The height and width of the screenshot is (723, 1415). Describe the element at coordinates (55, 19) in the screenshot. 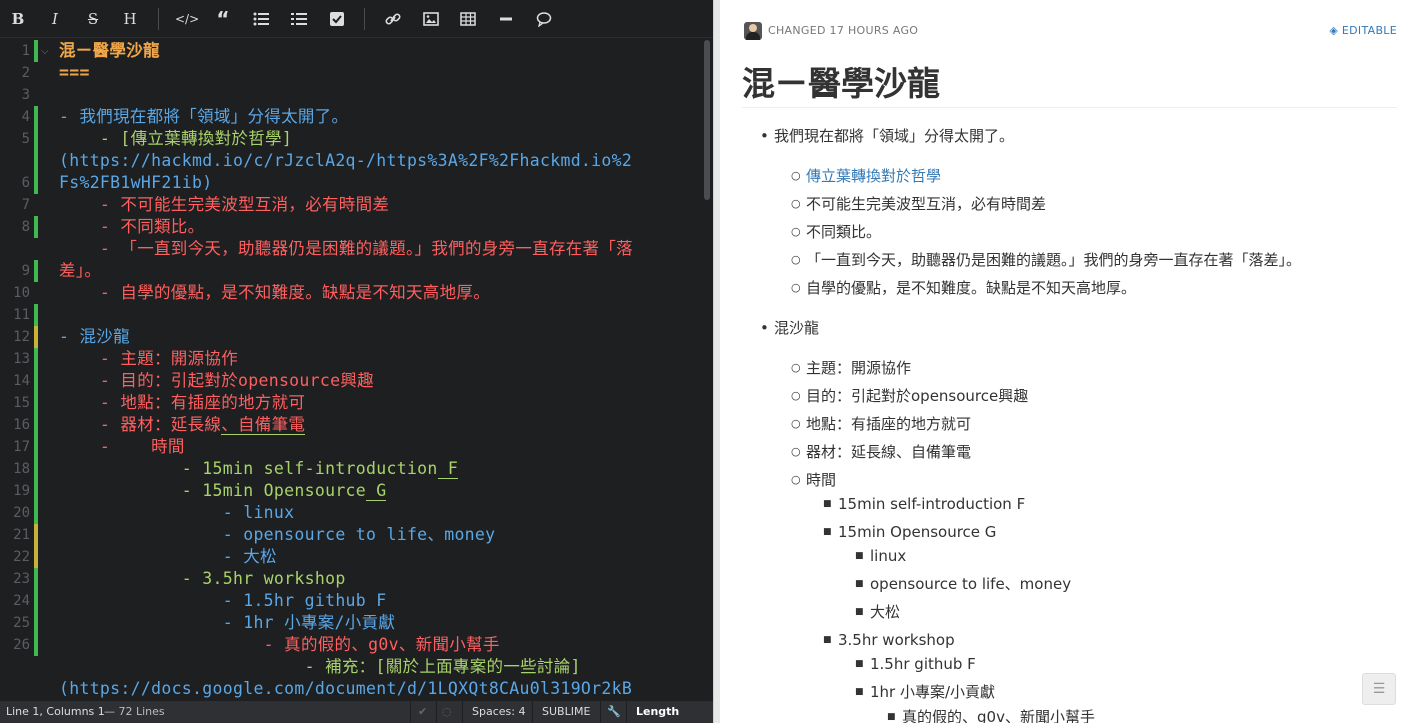

I see `italic-icon: I` at that location.